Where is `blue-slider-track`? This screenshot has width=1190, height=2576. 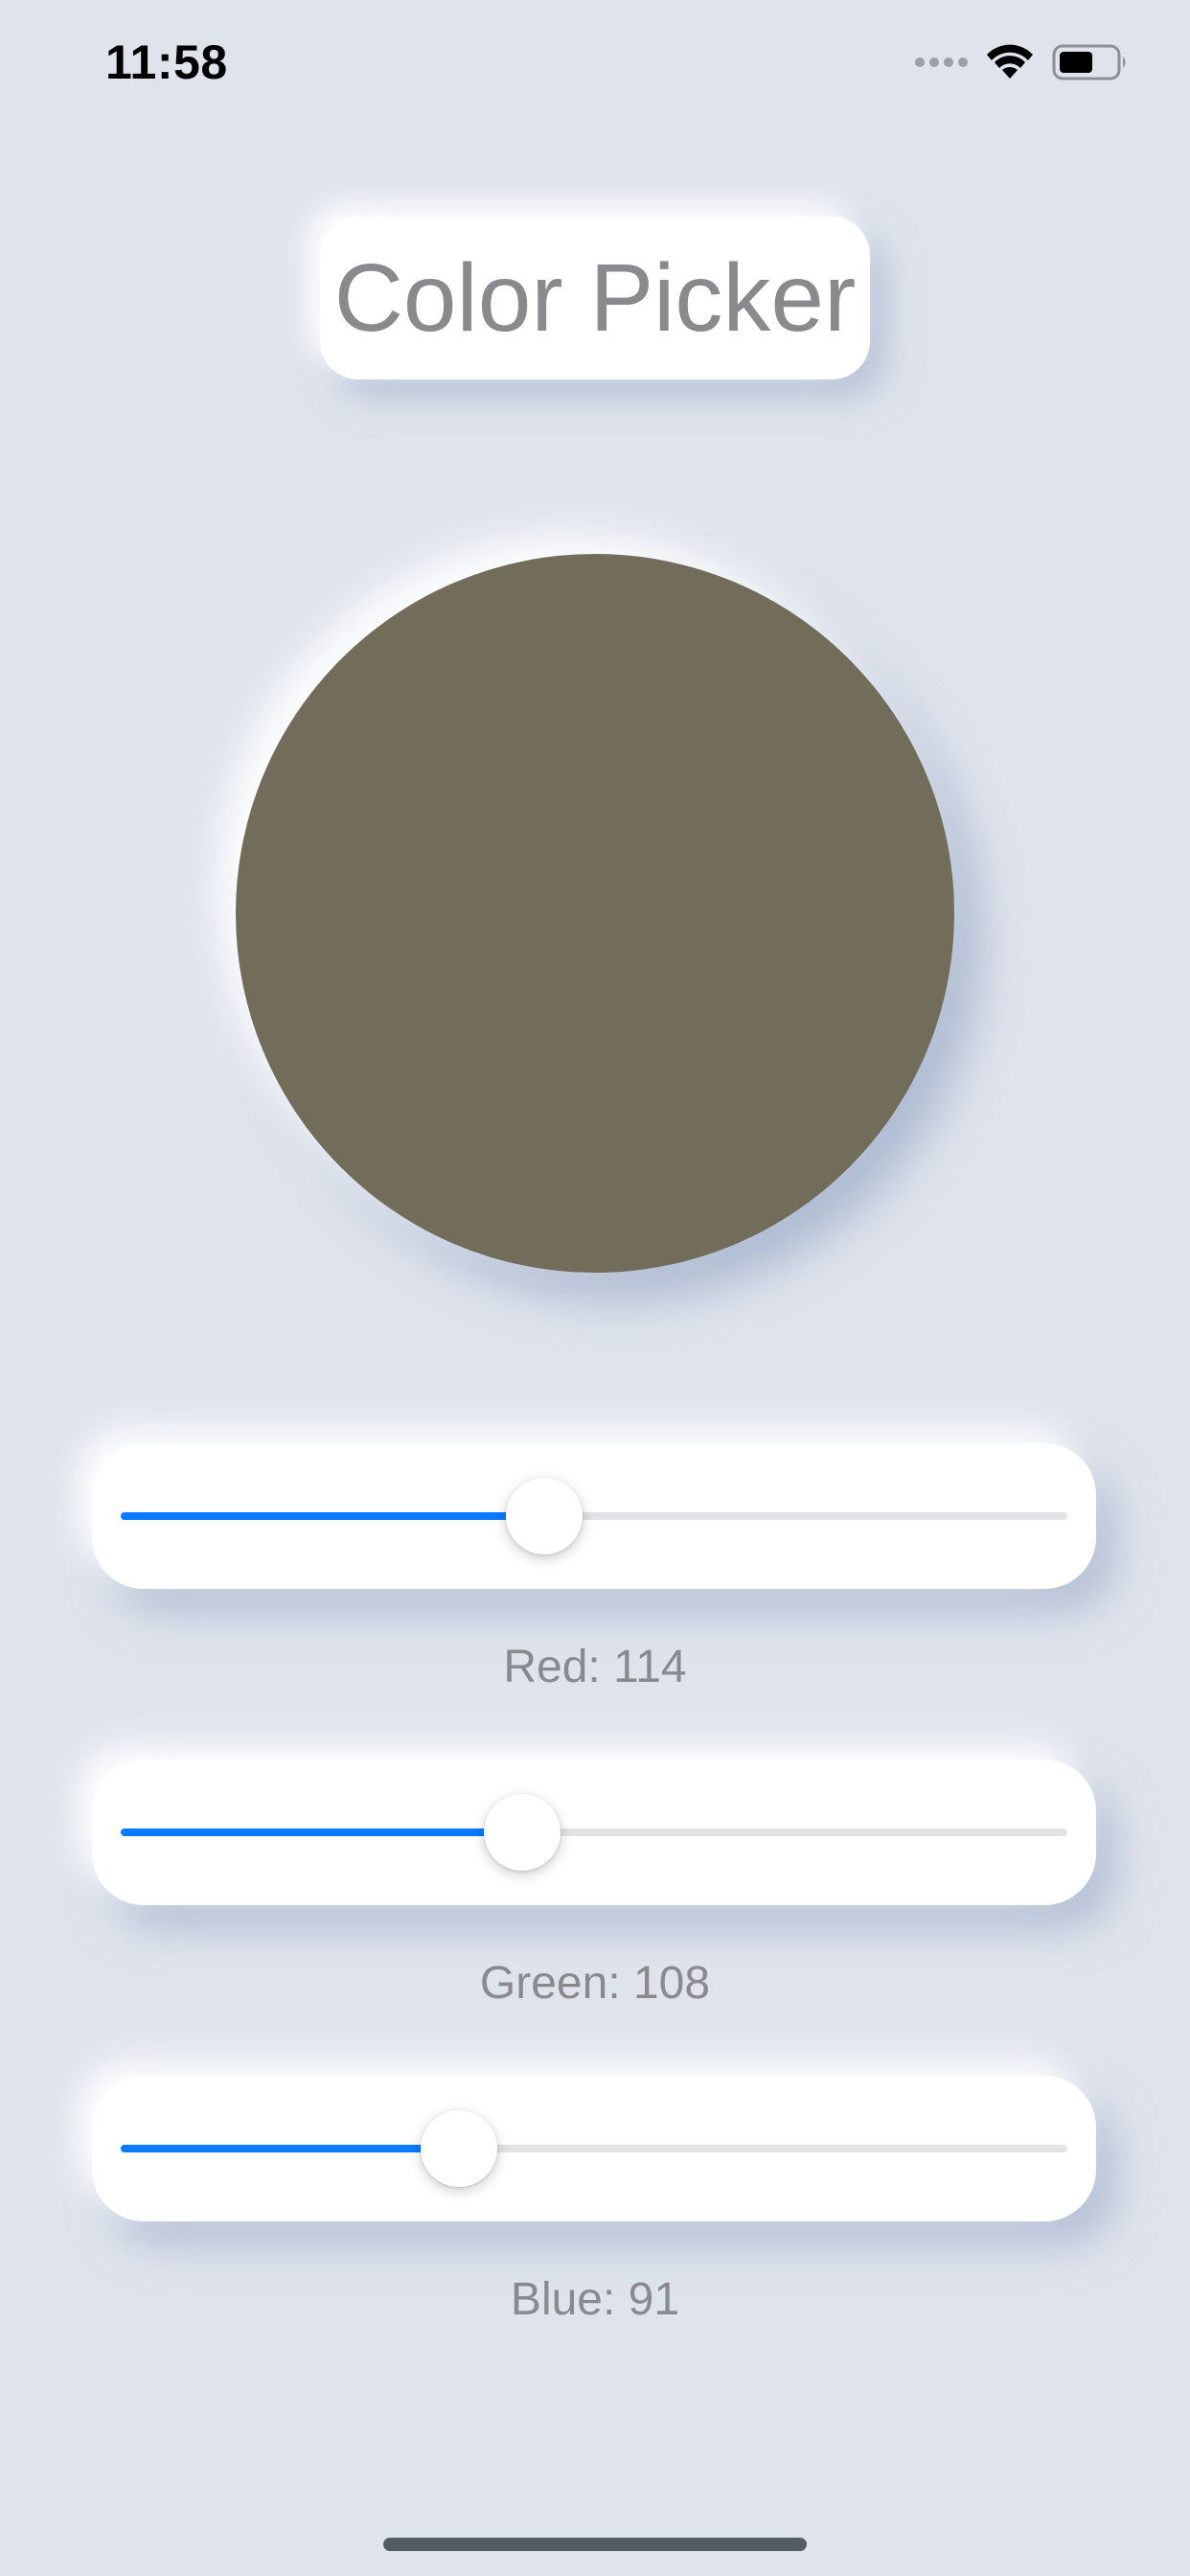
blue-slider-track is located at coordinates (594, 2148).